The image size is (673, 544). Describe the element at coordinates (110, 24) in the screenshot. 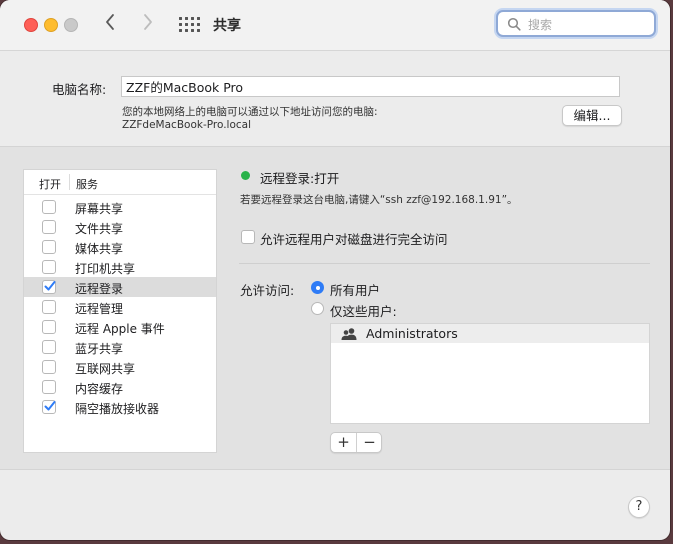

I see `back-icon` at that location.